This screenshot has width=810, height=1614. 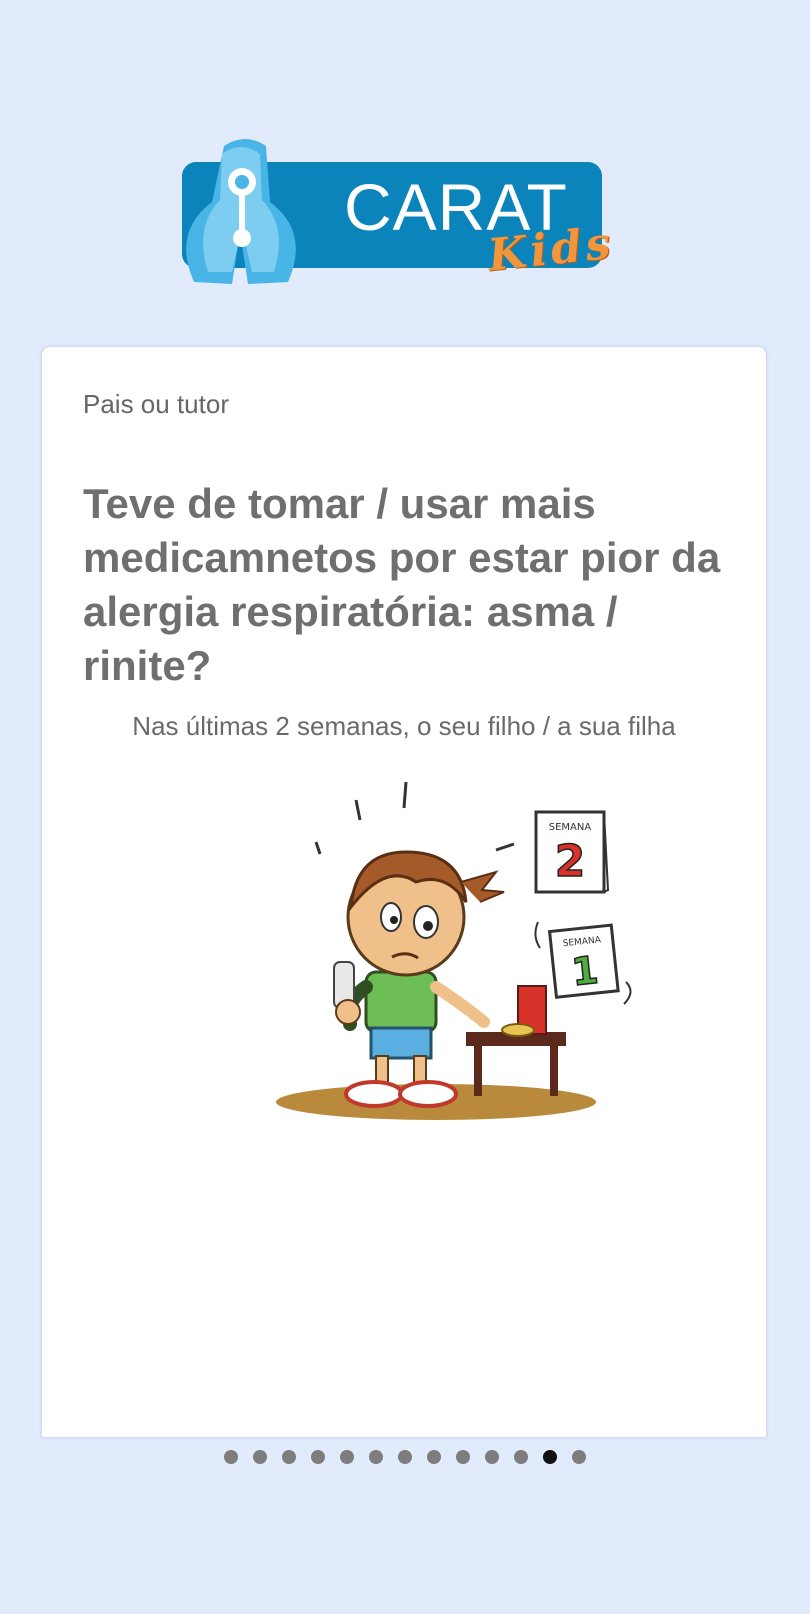 What do you see at coordinates (570, 861) in the screenshot?
I see `calendar-week-2-number: 2` at bounding box center [570, 861].